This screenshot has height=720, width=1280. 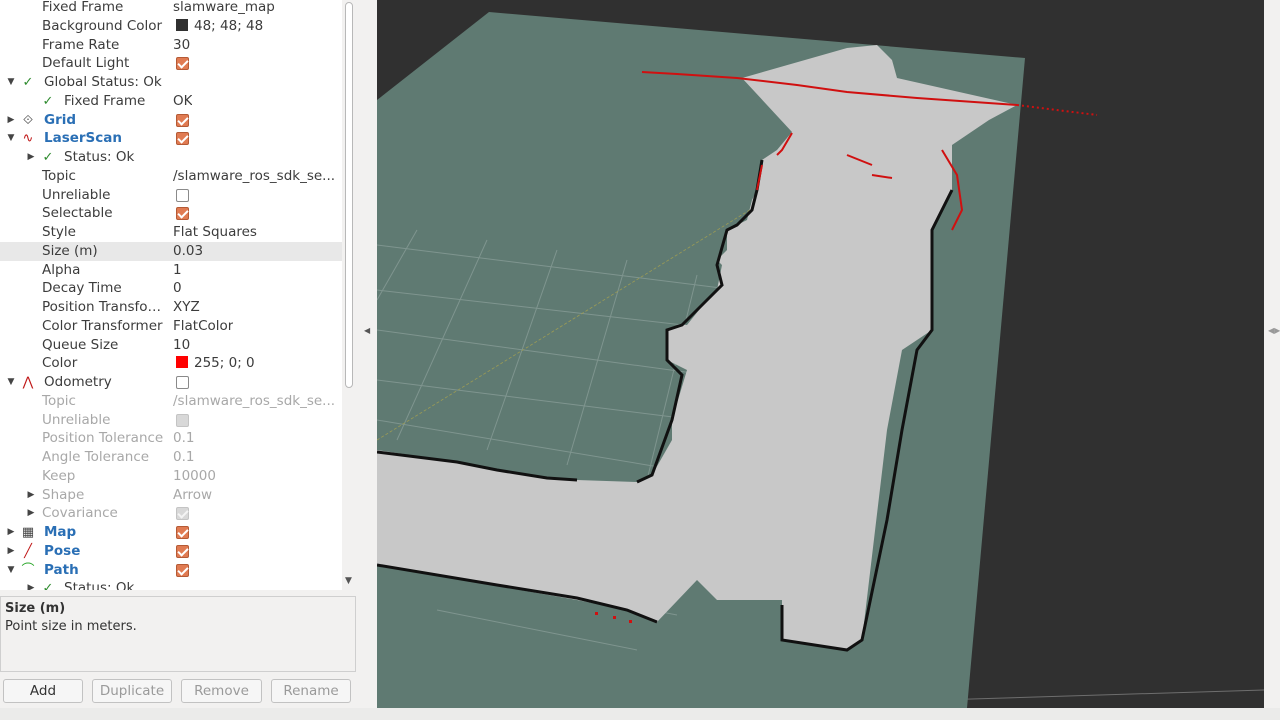 I want to click on property-value: OK, so click(x=182, y=101).